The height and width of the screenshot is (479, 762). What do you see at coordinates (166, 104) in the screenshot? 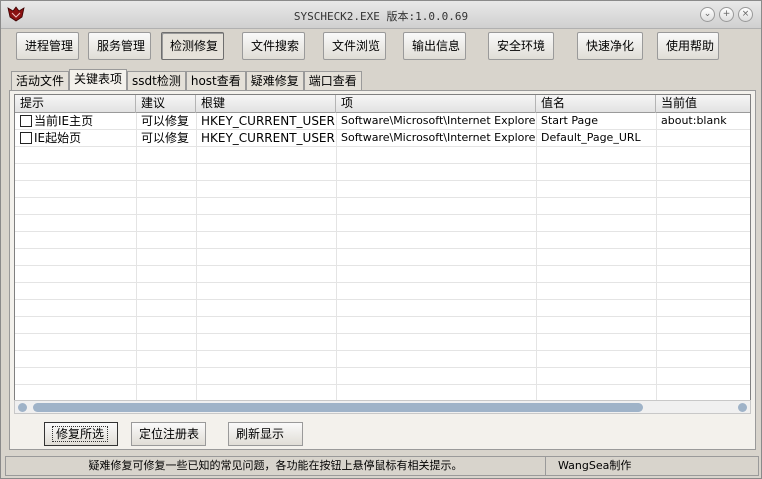
I see `column-header-suggestion: 建议` at bounding box center [166, 104].